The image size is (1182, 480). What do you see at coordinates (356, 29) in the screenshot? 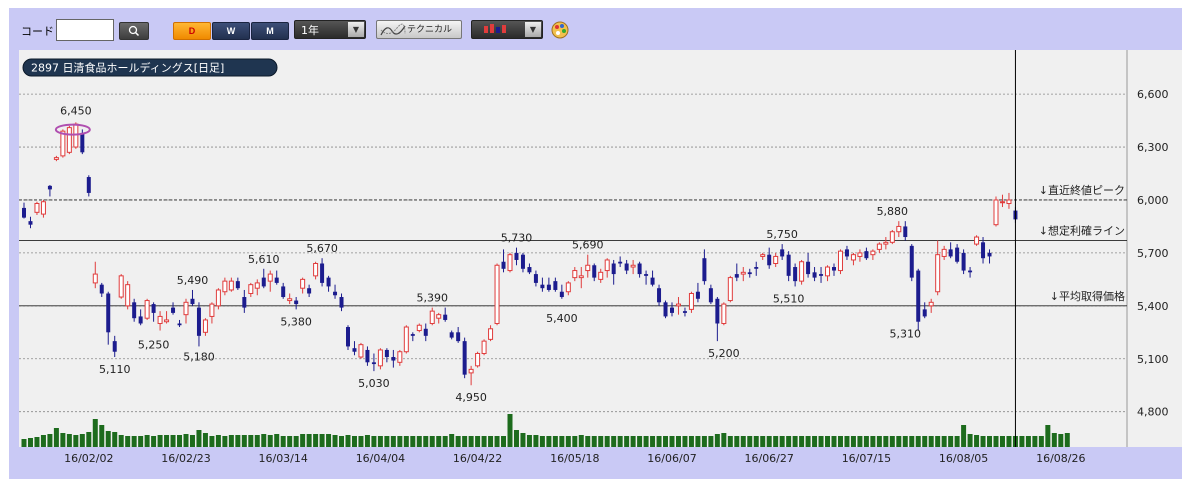
I see `chevron-down-icon: ▼` at bounding box center [356, 29].